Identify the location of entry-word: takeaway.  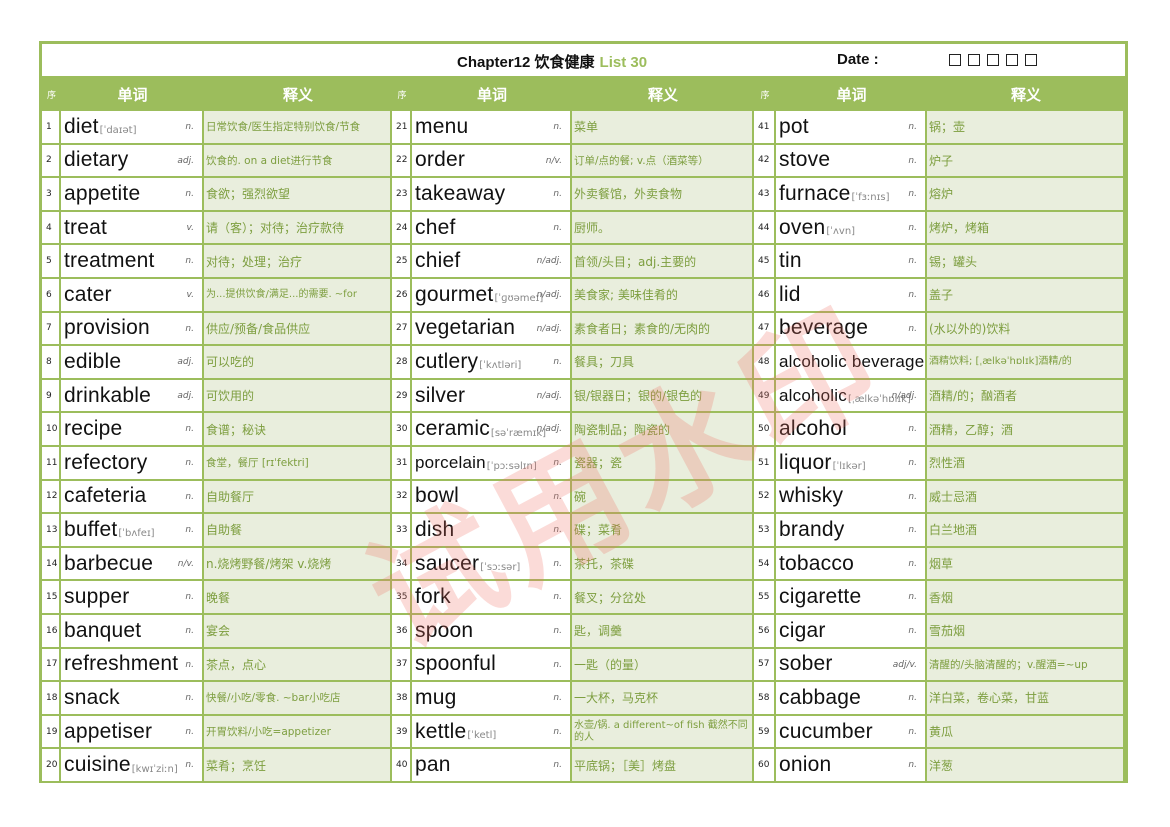
(460, 193).